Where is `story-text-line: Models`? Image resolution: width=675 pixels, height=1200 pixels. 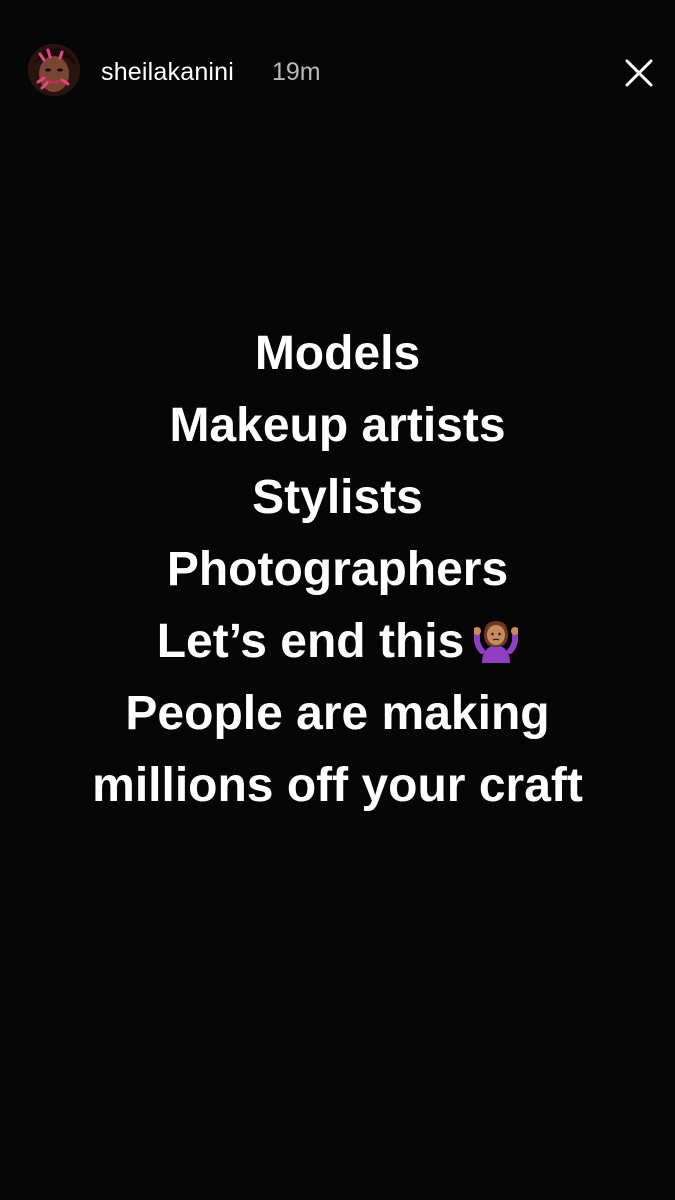
story-text-line: Models is located at coordinates (337, 353).